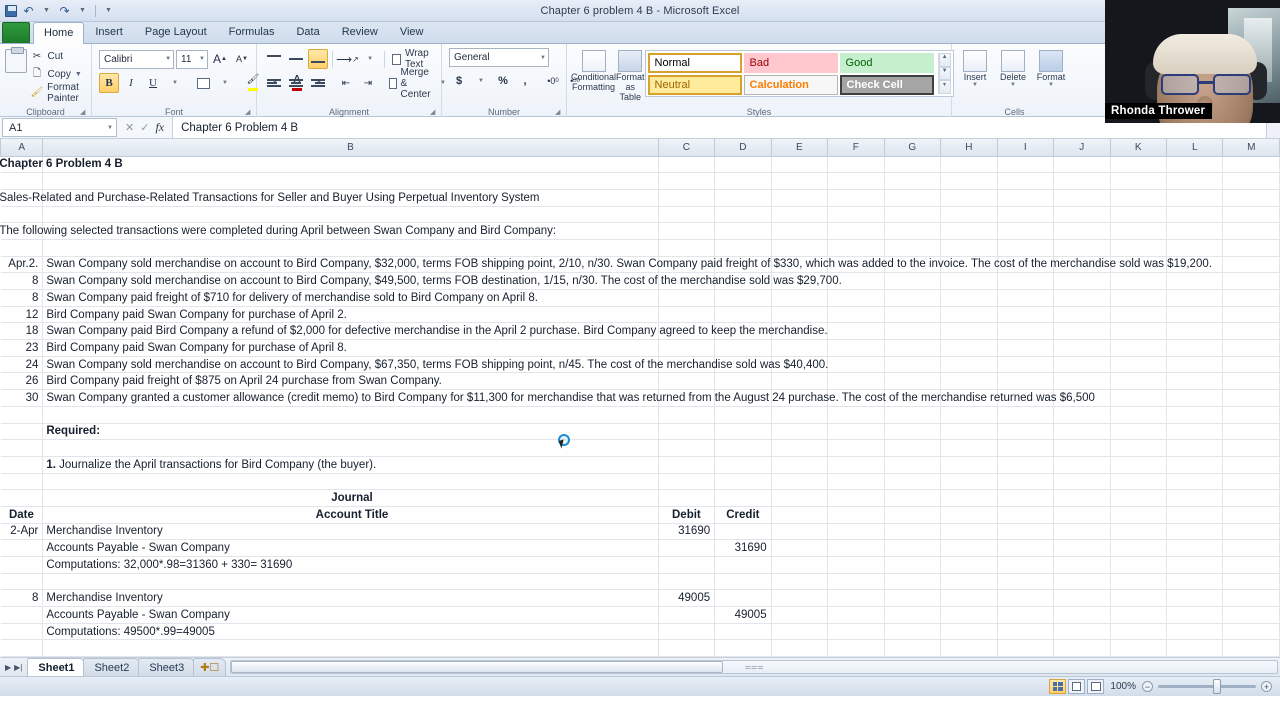 The width and height of the screenshot is (1280, 720). Describe the element at coordinates (912, 148) in the screenshot. I see `column-header-g: G` at that location.